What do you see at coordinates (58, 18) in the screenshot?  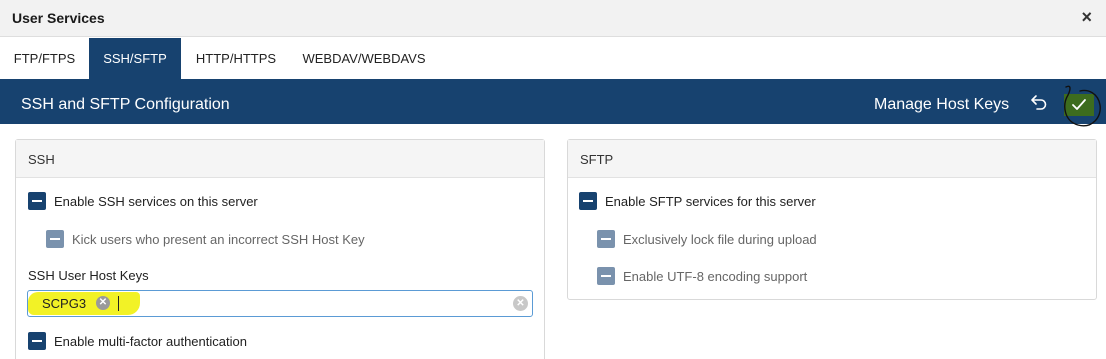 I see `dialog-title: User Services` at bounding box center [58, 18].